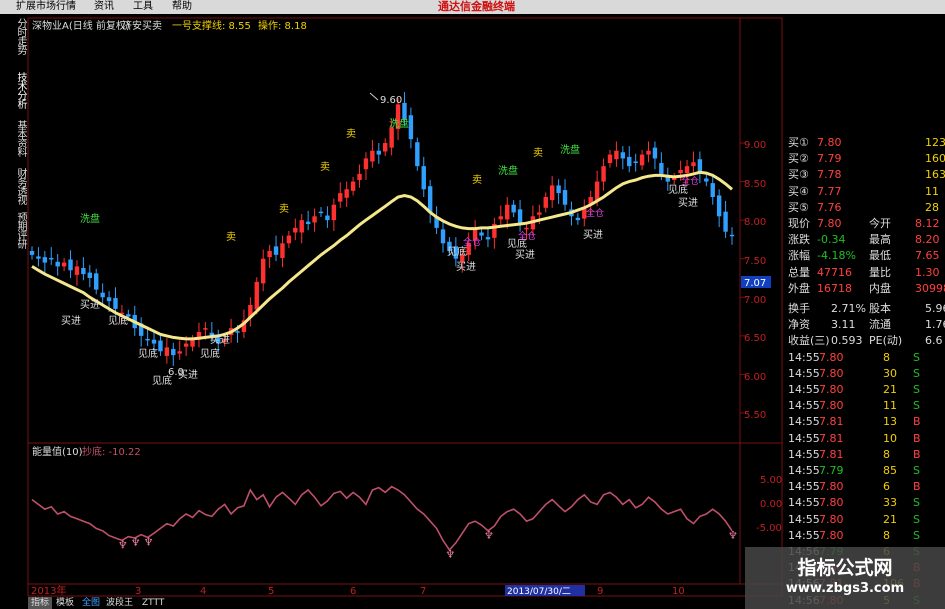 The width and height of the screenshot is (945, 609). What do you see at coordinates (798, 159) in the screenshot?
I see `bid-label: 买②` at bounding box center [798, 159].